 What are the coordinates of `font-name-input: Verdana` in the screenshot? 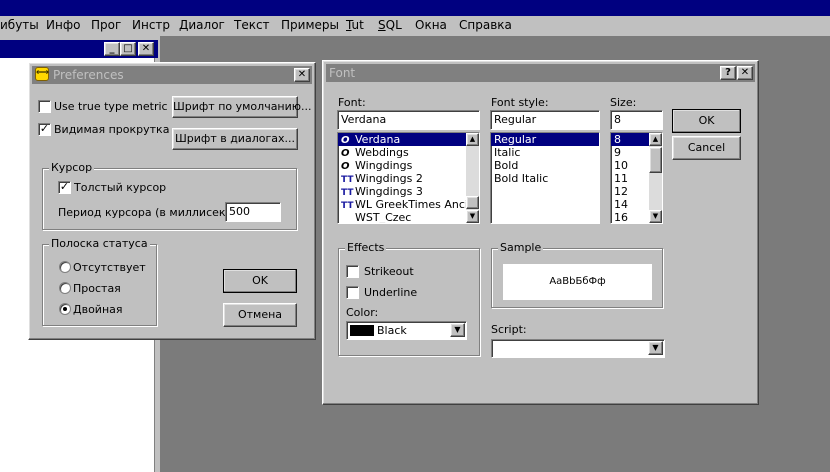 It's located at (408, 120).